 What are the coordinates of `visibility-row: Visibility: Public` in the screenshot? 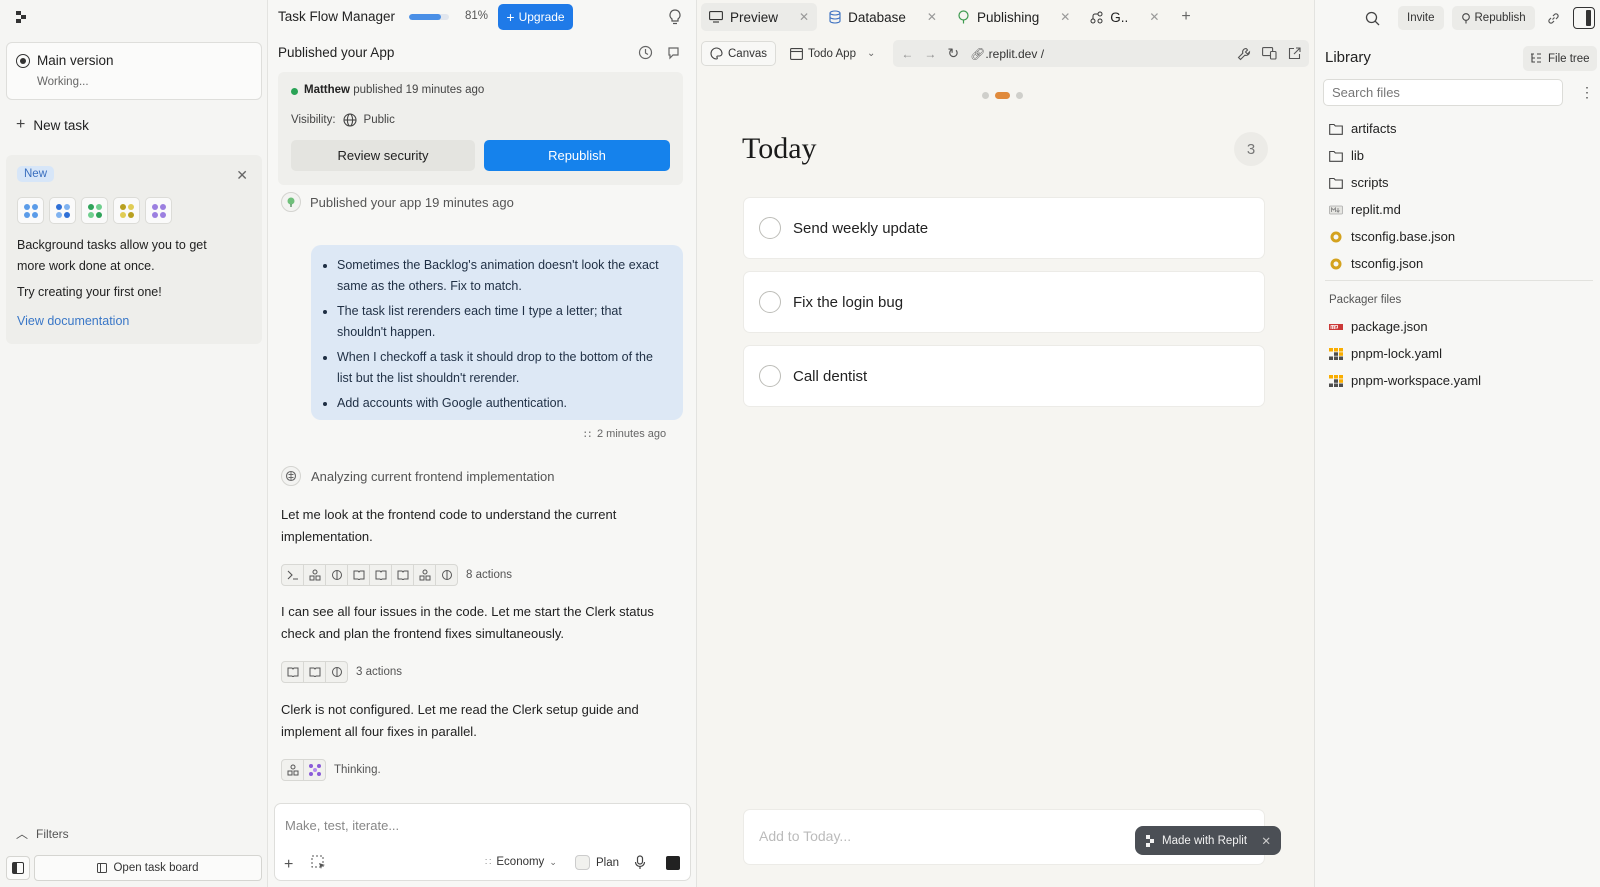 It's located at (343, 120).